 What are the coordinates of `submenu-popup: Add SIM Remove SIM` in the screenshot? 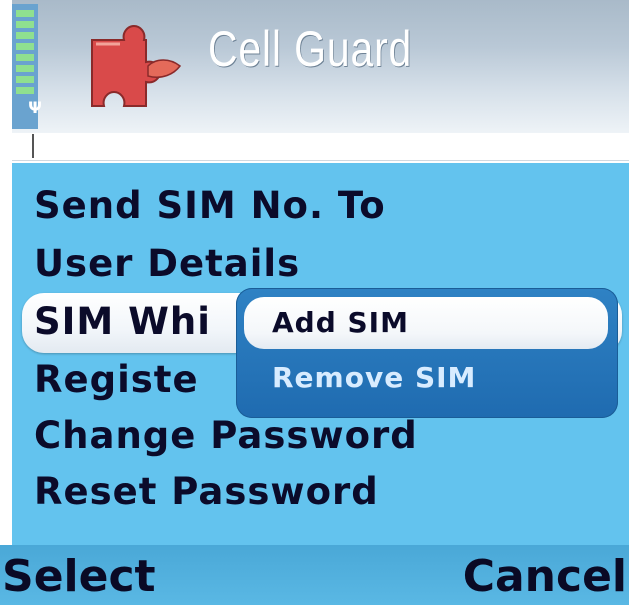 It's located at (427, 353).